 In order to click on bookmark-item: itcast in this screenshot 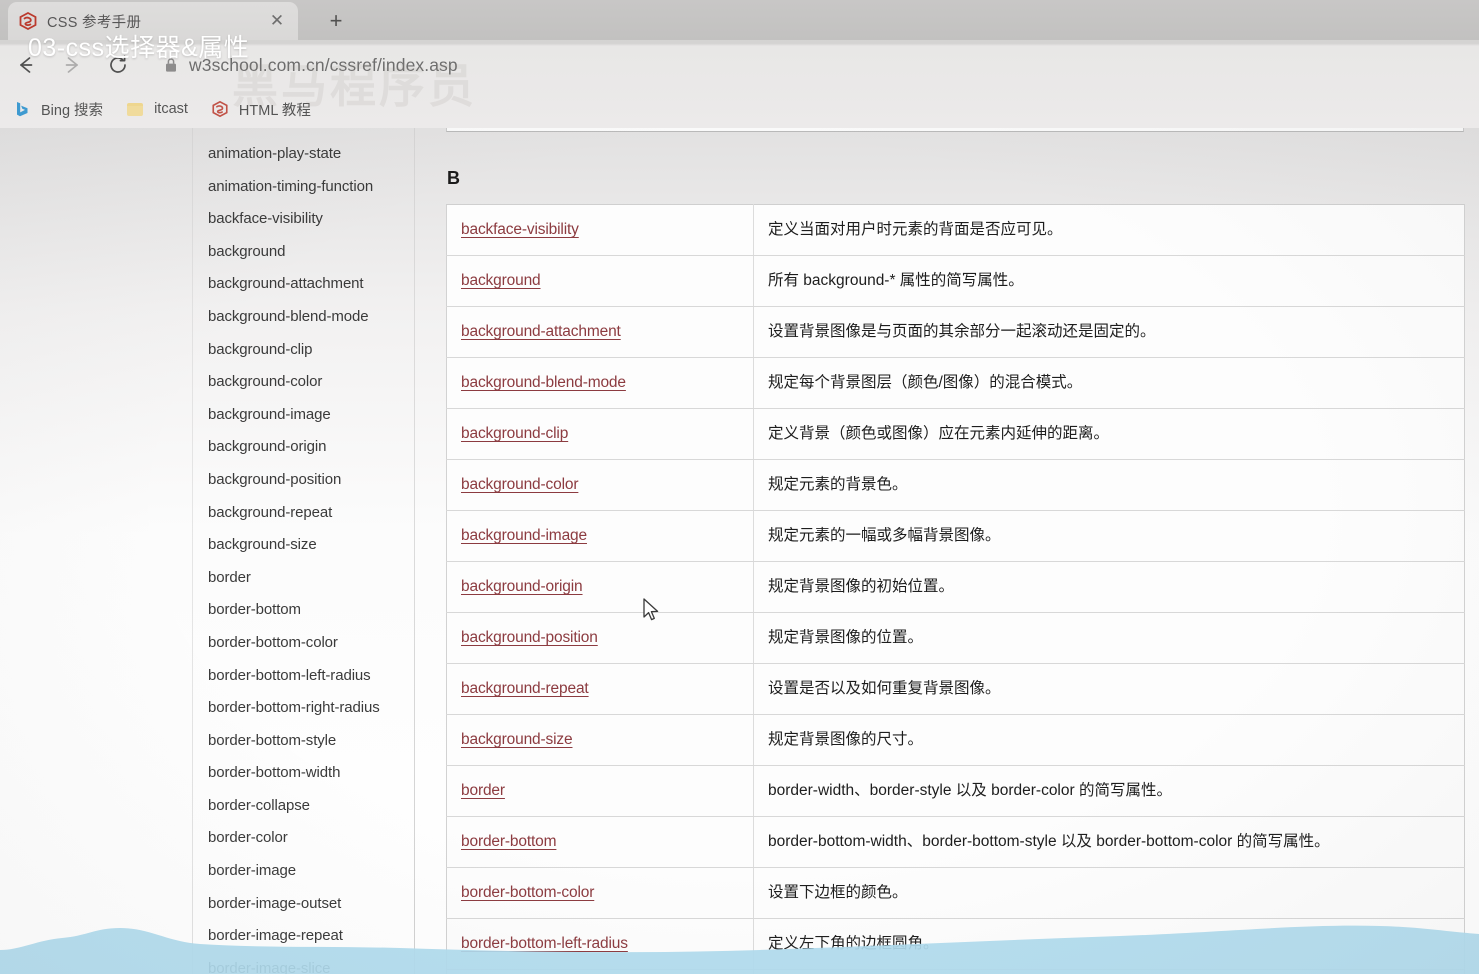, I will do `click(156, 109)`.